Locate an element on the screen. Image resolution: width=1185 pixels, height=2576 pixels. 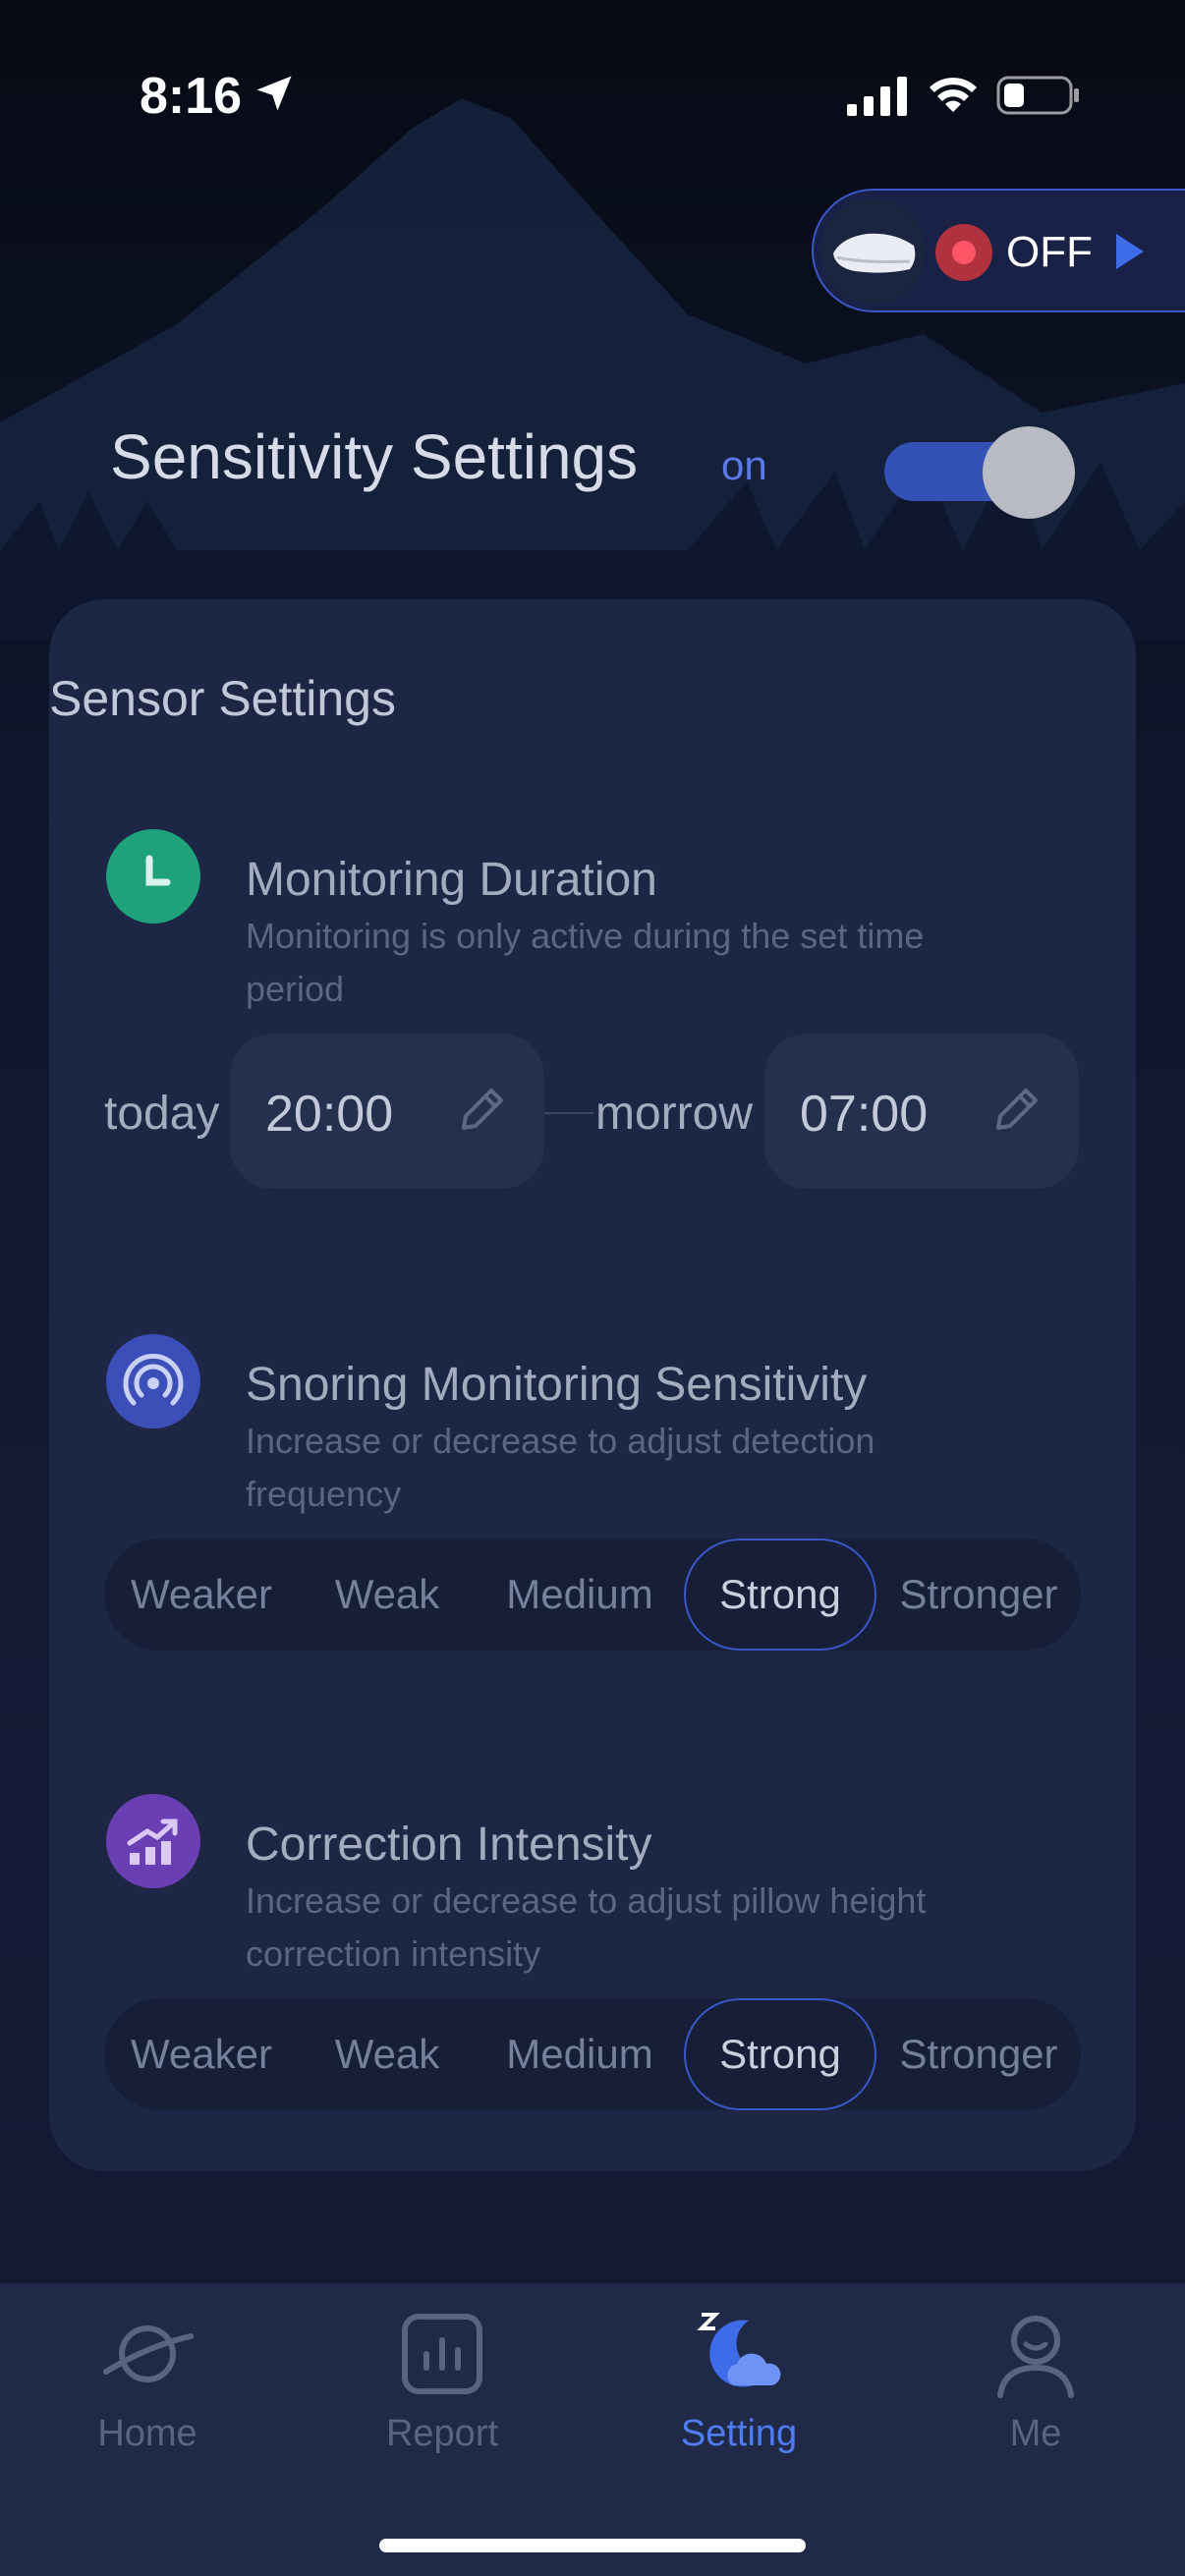
end-time-value: 07:00 is located at coordinates (865, 1114).